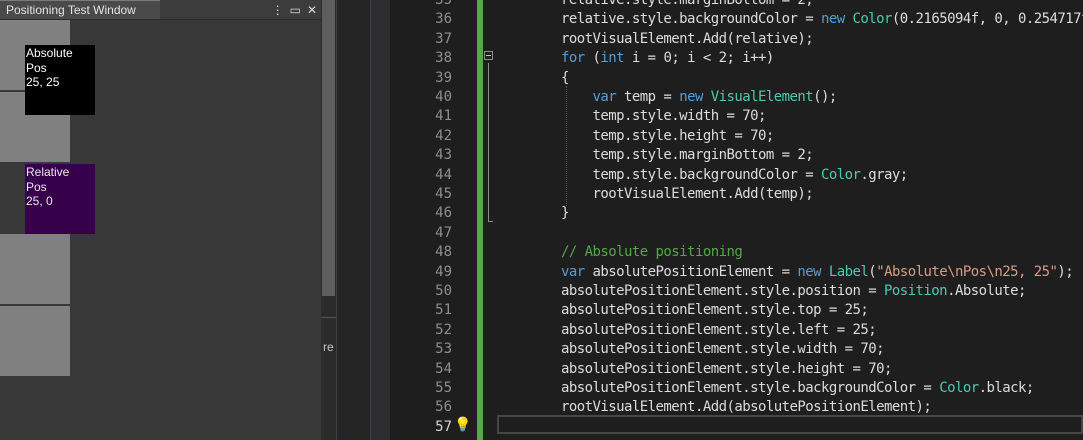 This screenshot has height=440, width=1083. I want to click on close-icon: ✕, so click(312, 10).